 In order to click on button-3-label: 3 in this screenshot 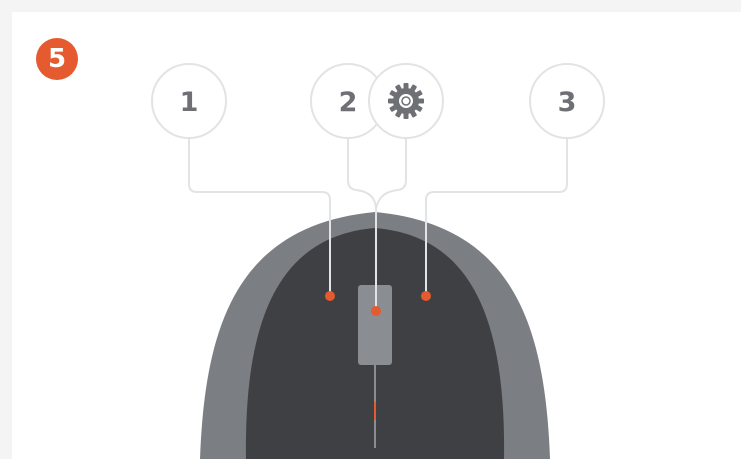, I will do `click(567, 102)`.